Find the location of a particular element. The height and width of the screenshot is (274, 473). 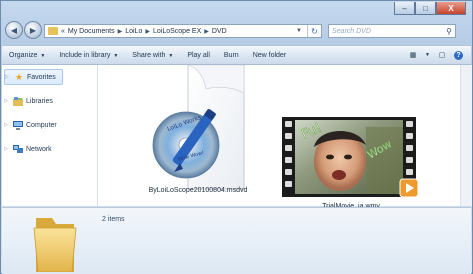

vertical-scrollbar is located at coordinates (466, 135).